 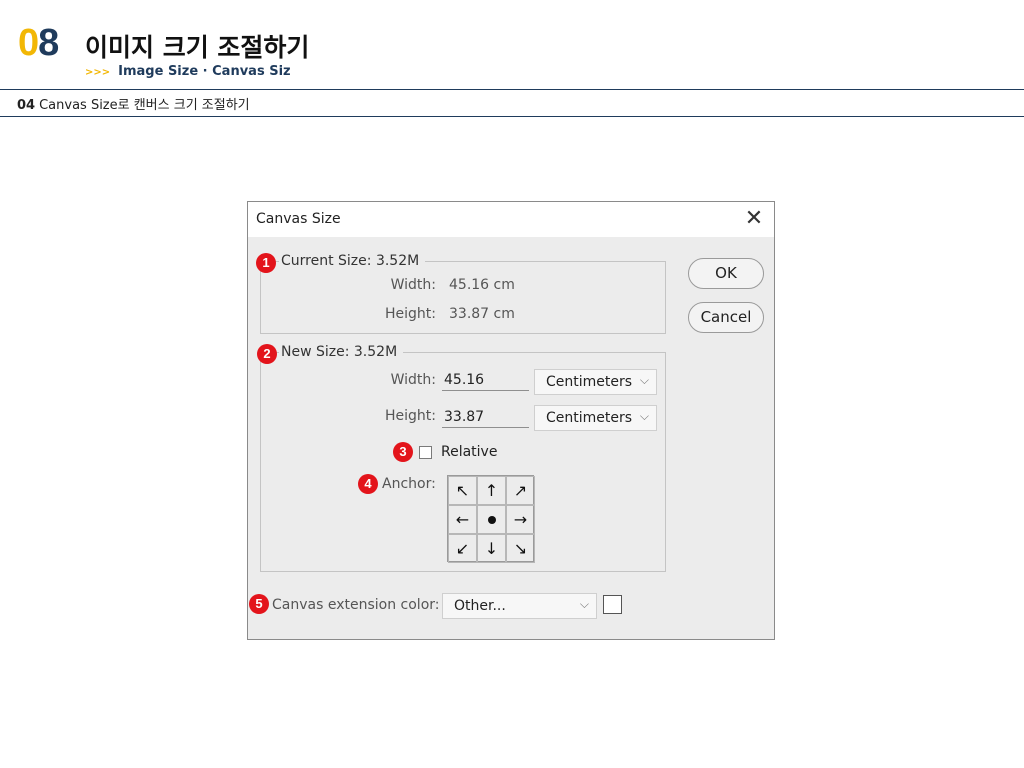 I want to click on section-heading: 04 Canvas Size로 캔버스 크기 조절하기, so click(x=133, y=103).